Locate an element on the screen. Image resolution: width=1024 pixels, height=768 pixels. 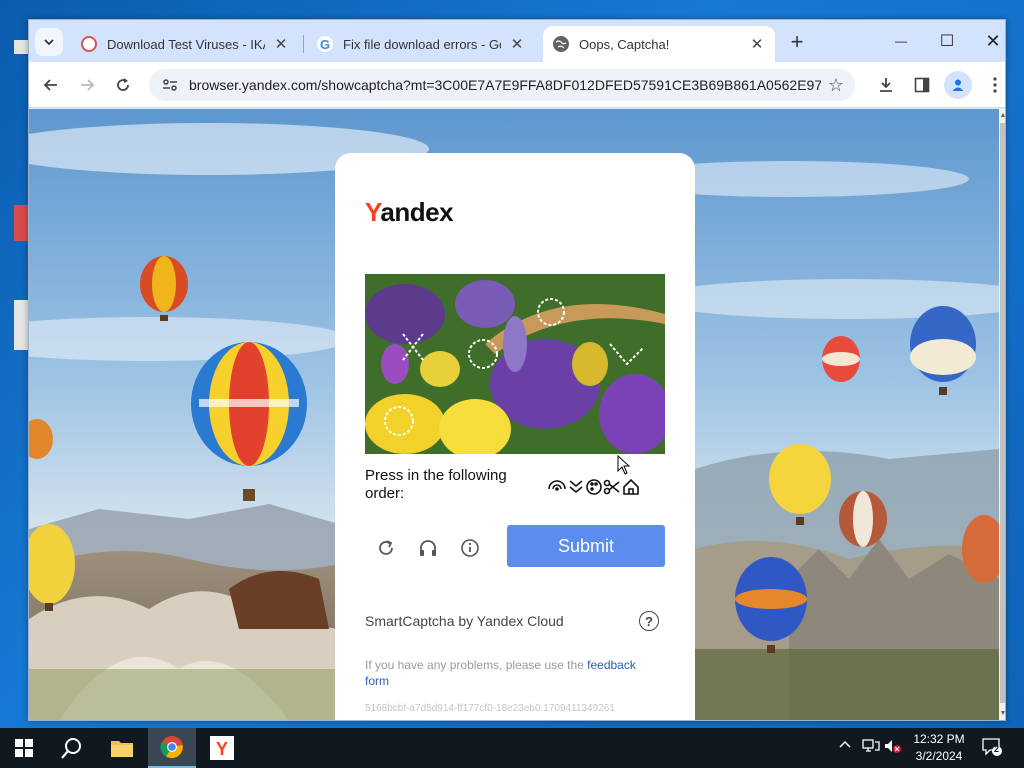
help-button: ? is located at coordinates (649, 621).